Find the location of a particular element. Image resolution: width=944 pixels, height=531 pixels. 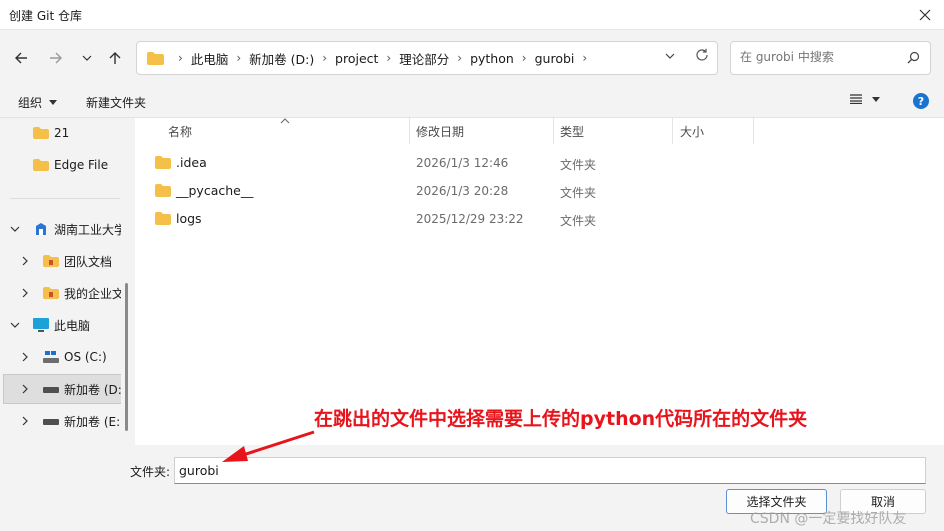

watermark: CSDN @一定要找好队友 is located at coordinates (828, 519).